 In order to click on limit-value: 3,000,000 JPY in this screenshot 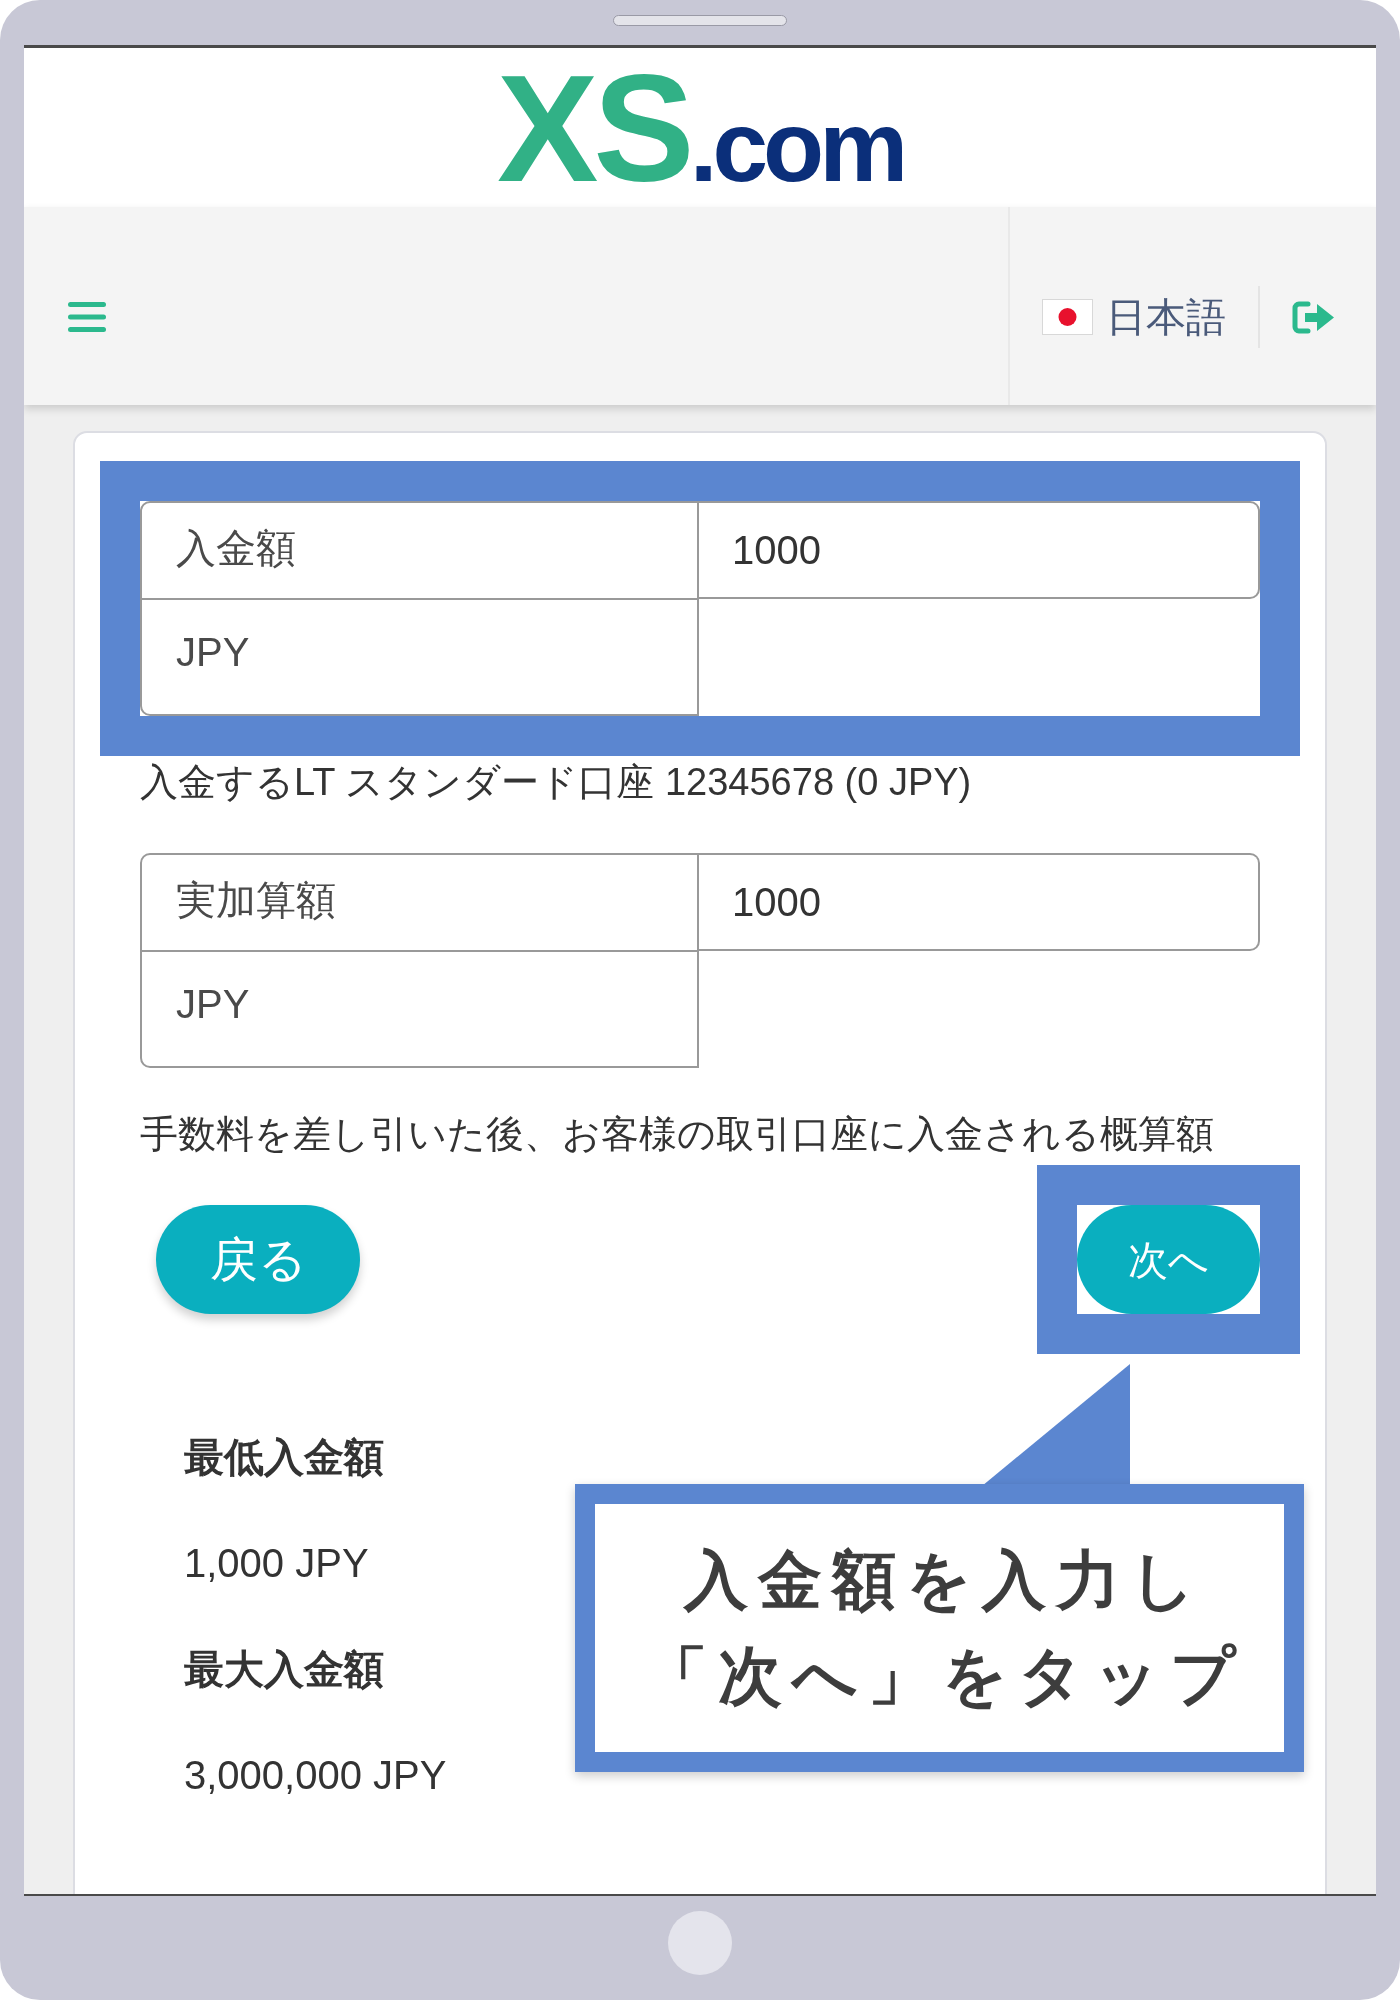, I will do `click(315, 1775)`.